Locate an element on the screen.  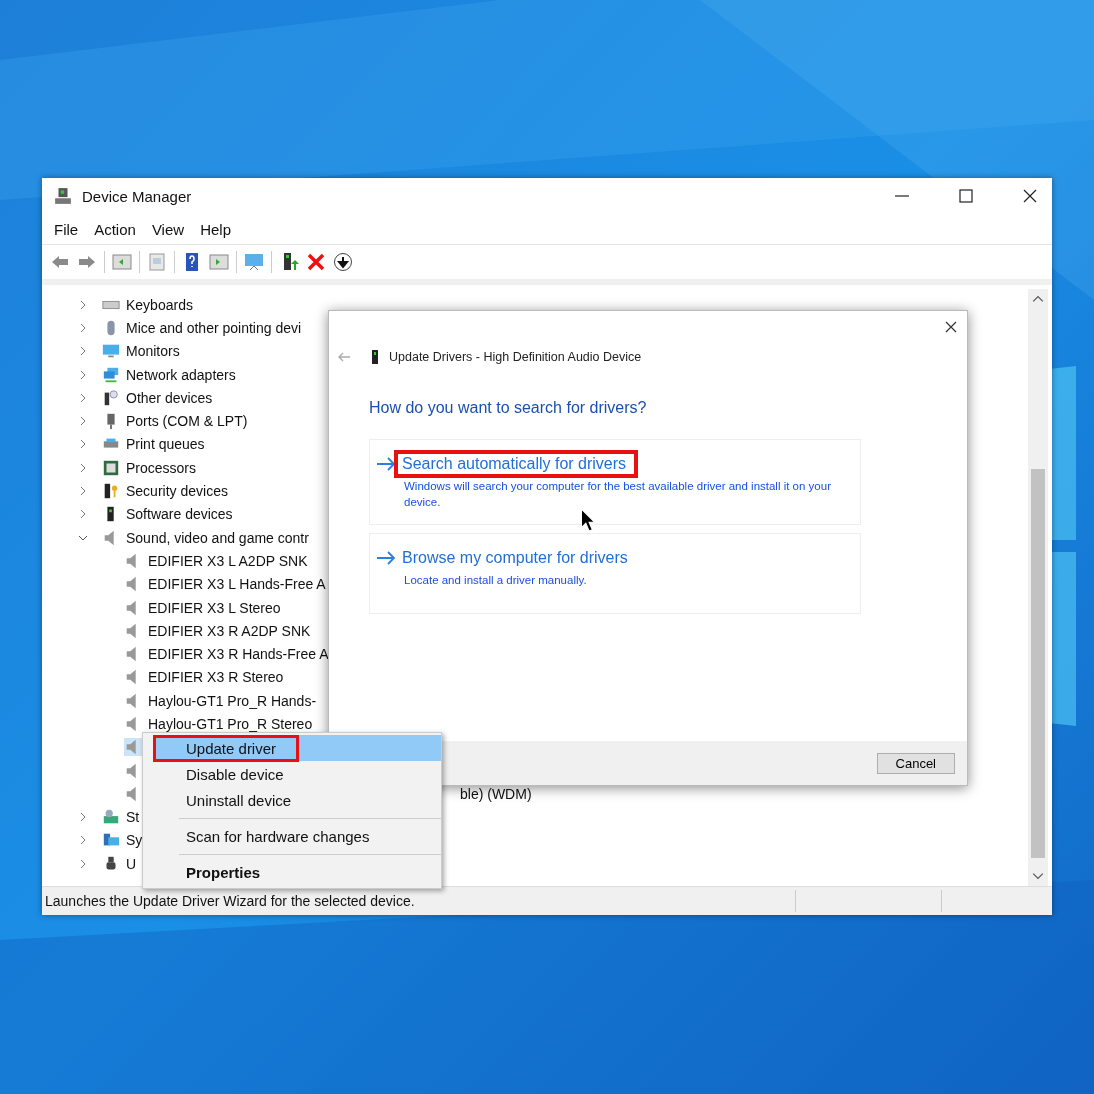
tree-item: St is located at coordinates (133, 817).